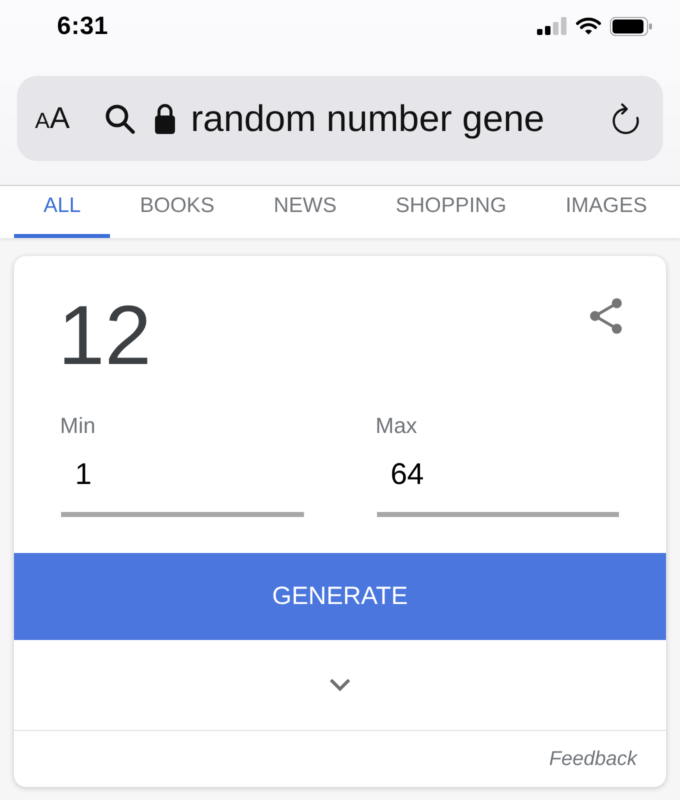 The height and width of the screenshot is (800, 680). Describe the element at coordinates (78, 426) in the screenshot. I see `field-label: Min` at that location.